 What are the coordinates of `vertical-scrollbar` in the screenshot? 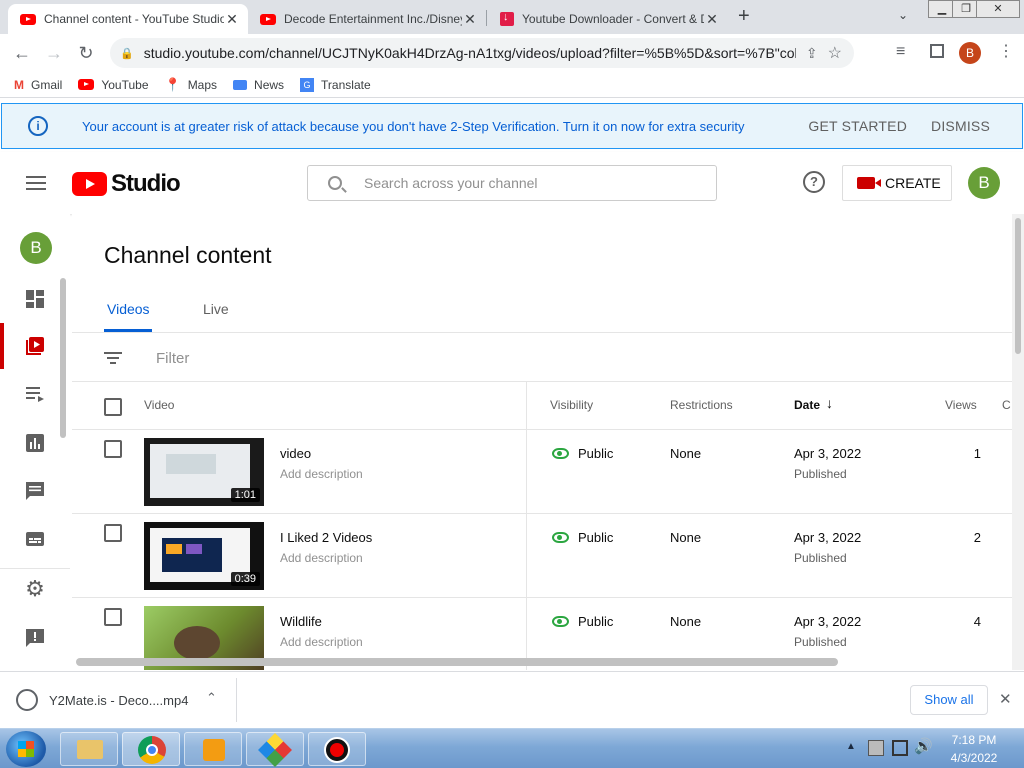 It's located at (1018, 442).